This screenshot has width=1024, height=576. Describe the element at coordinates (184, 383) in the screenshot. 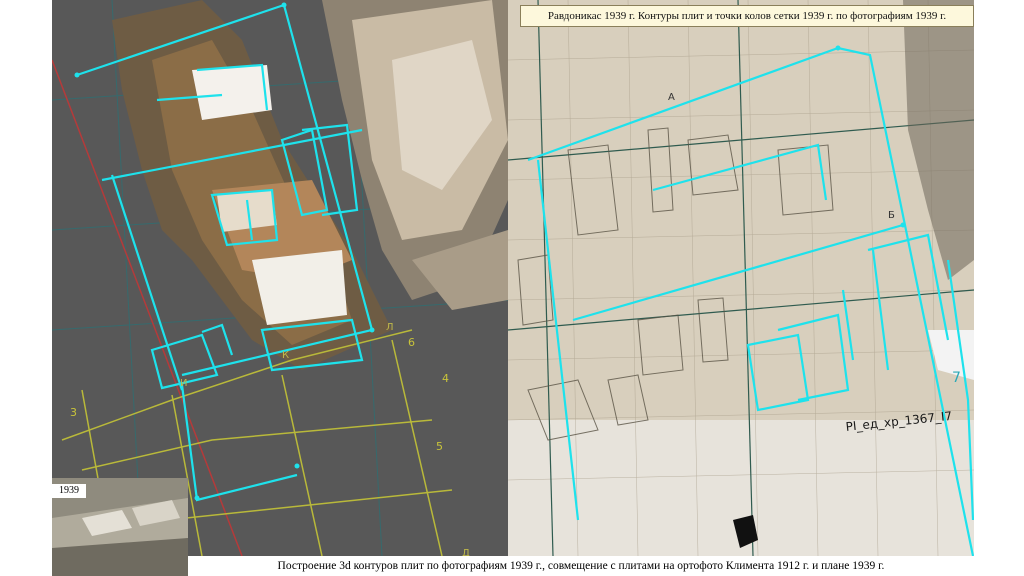

I see `grid-letter-i: И` at that location.